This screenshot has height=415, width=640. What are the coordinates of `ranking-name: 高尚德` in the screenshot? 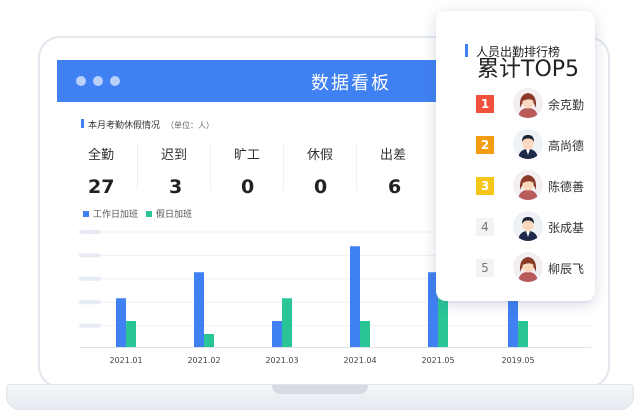 It's located at (566, 146).